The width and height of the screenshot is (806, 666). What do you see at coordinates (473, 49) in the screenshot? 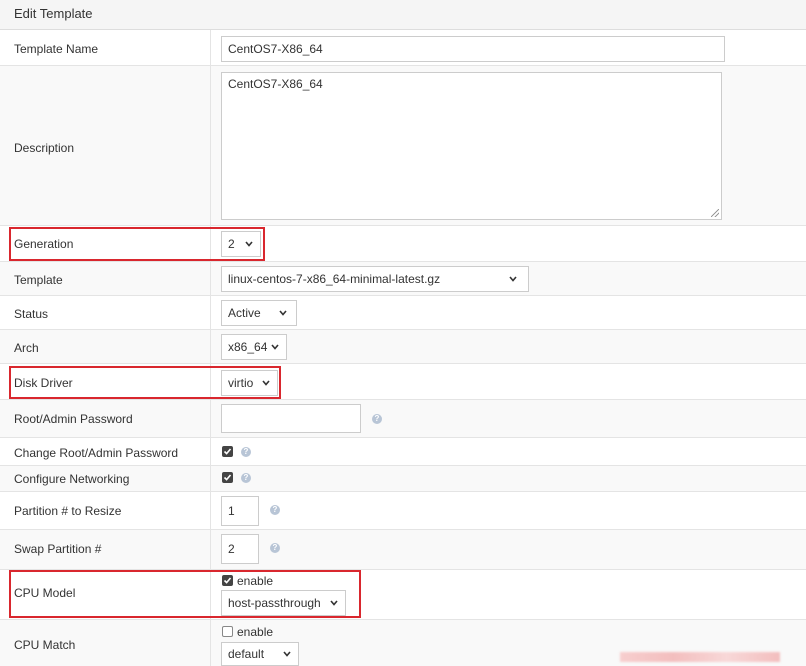
I see `template-name-input` at bounding box center [473, 49].